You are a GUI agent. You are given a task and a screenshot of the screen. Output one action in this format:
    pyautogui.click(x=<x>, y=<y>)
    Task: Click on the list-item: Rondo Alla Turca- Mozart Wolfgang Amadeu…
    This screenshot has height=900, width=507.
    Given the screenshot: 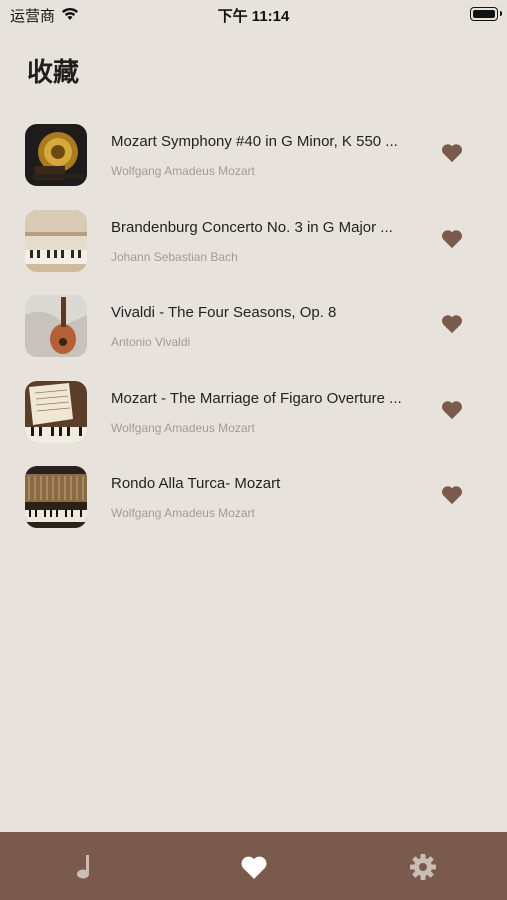 What is the action you would take?
    pyautogui.click(x=253, y=497)
    